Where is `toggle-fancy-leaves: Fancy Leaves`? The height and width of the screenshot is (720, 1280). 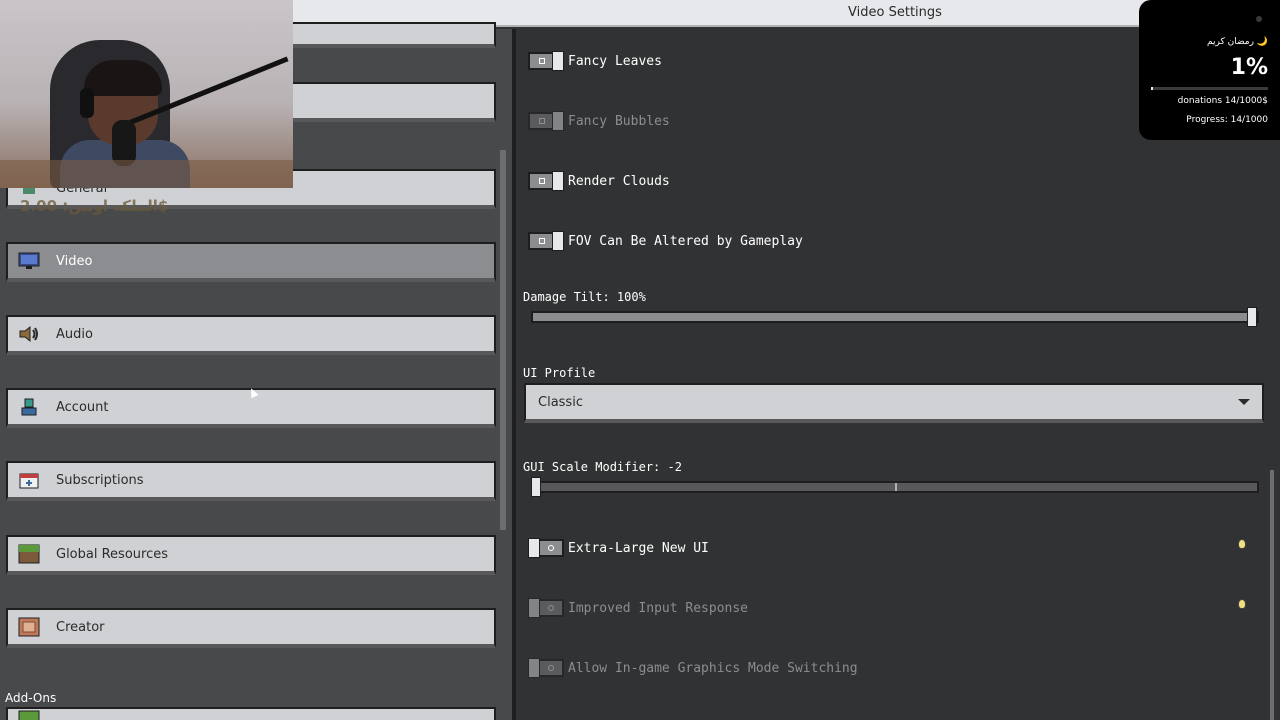
toggle-fancy-leaves: Fancy Leaves is located at coordinates (595, 61).